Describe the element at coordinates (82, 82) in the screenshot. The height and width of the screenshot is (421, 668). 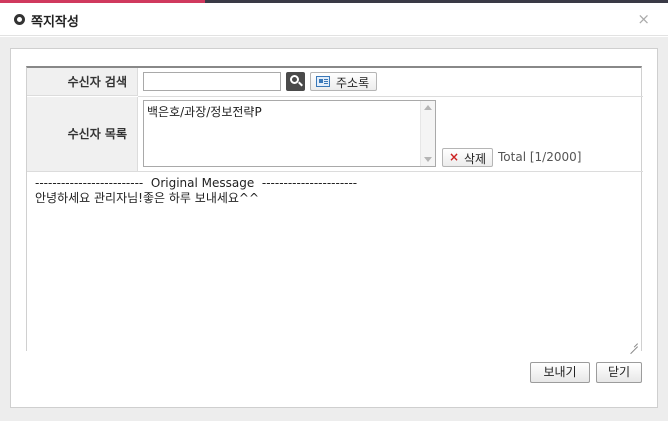
I see `recipient-search-label: 수신자 검색` at that location.